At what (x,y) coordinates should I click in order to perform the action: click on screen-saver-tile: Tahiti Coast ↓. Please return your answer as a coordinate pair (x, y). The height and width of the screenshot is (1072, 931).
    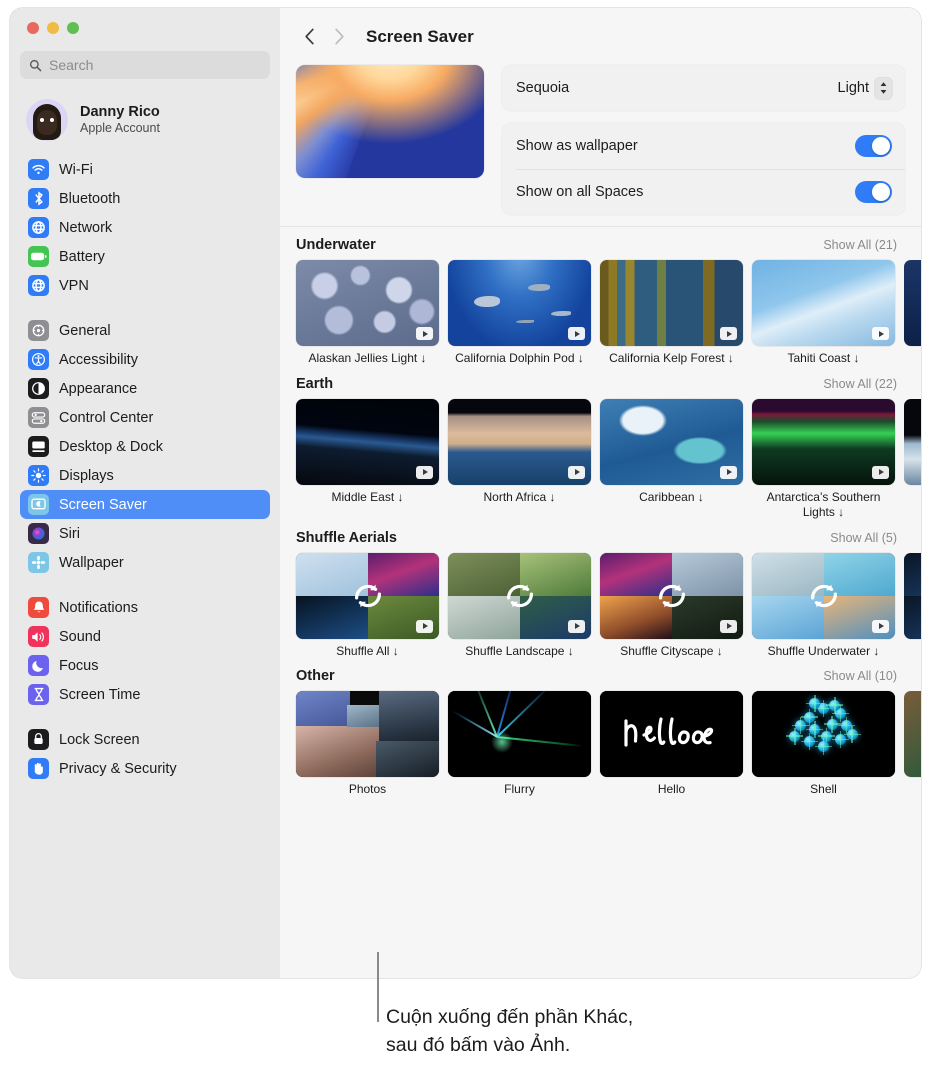
    Looking at the image, I should click on (823, 313).